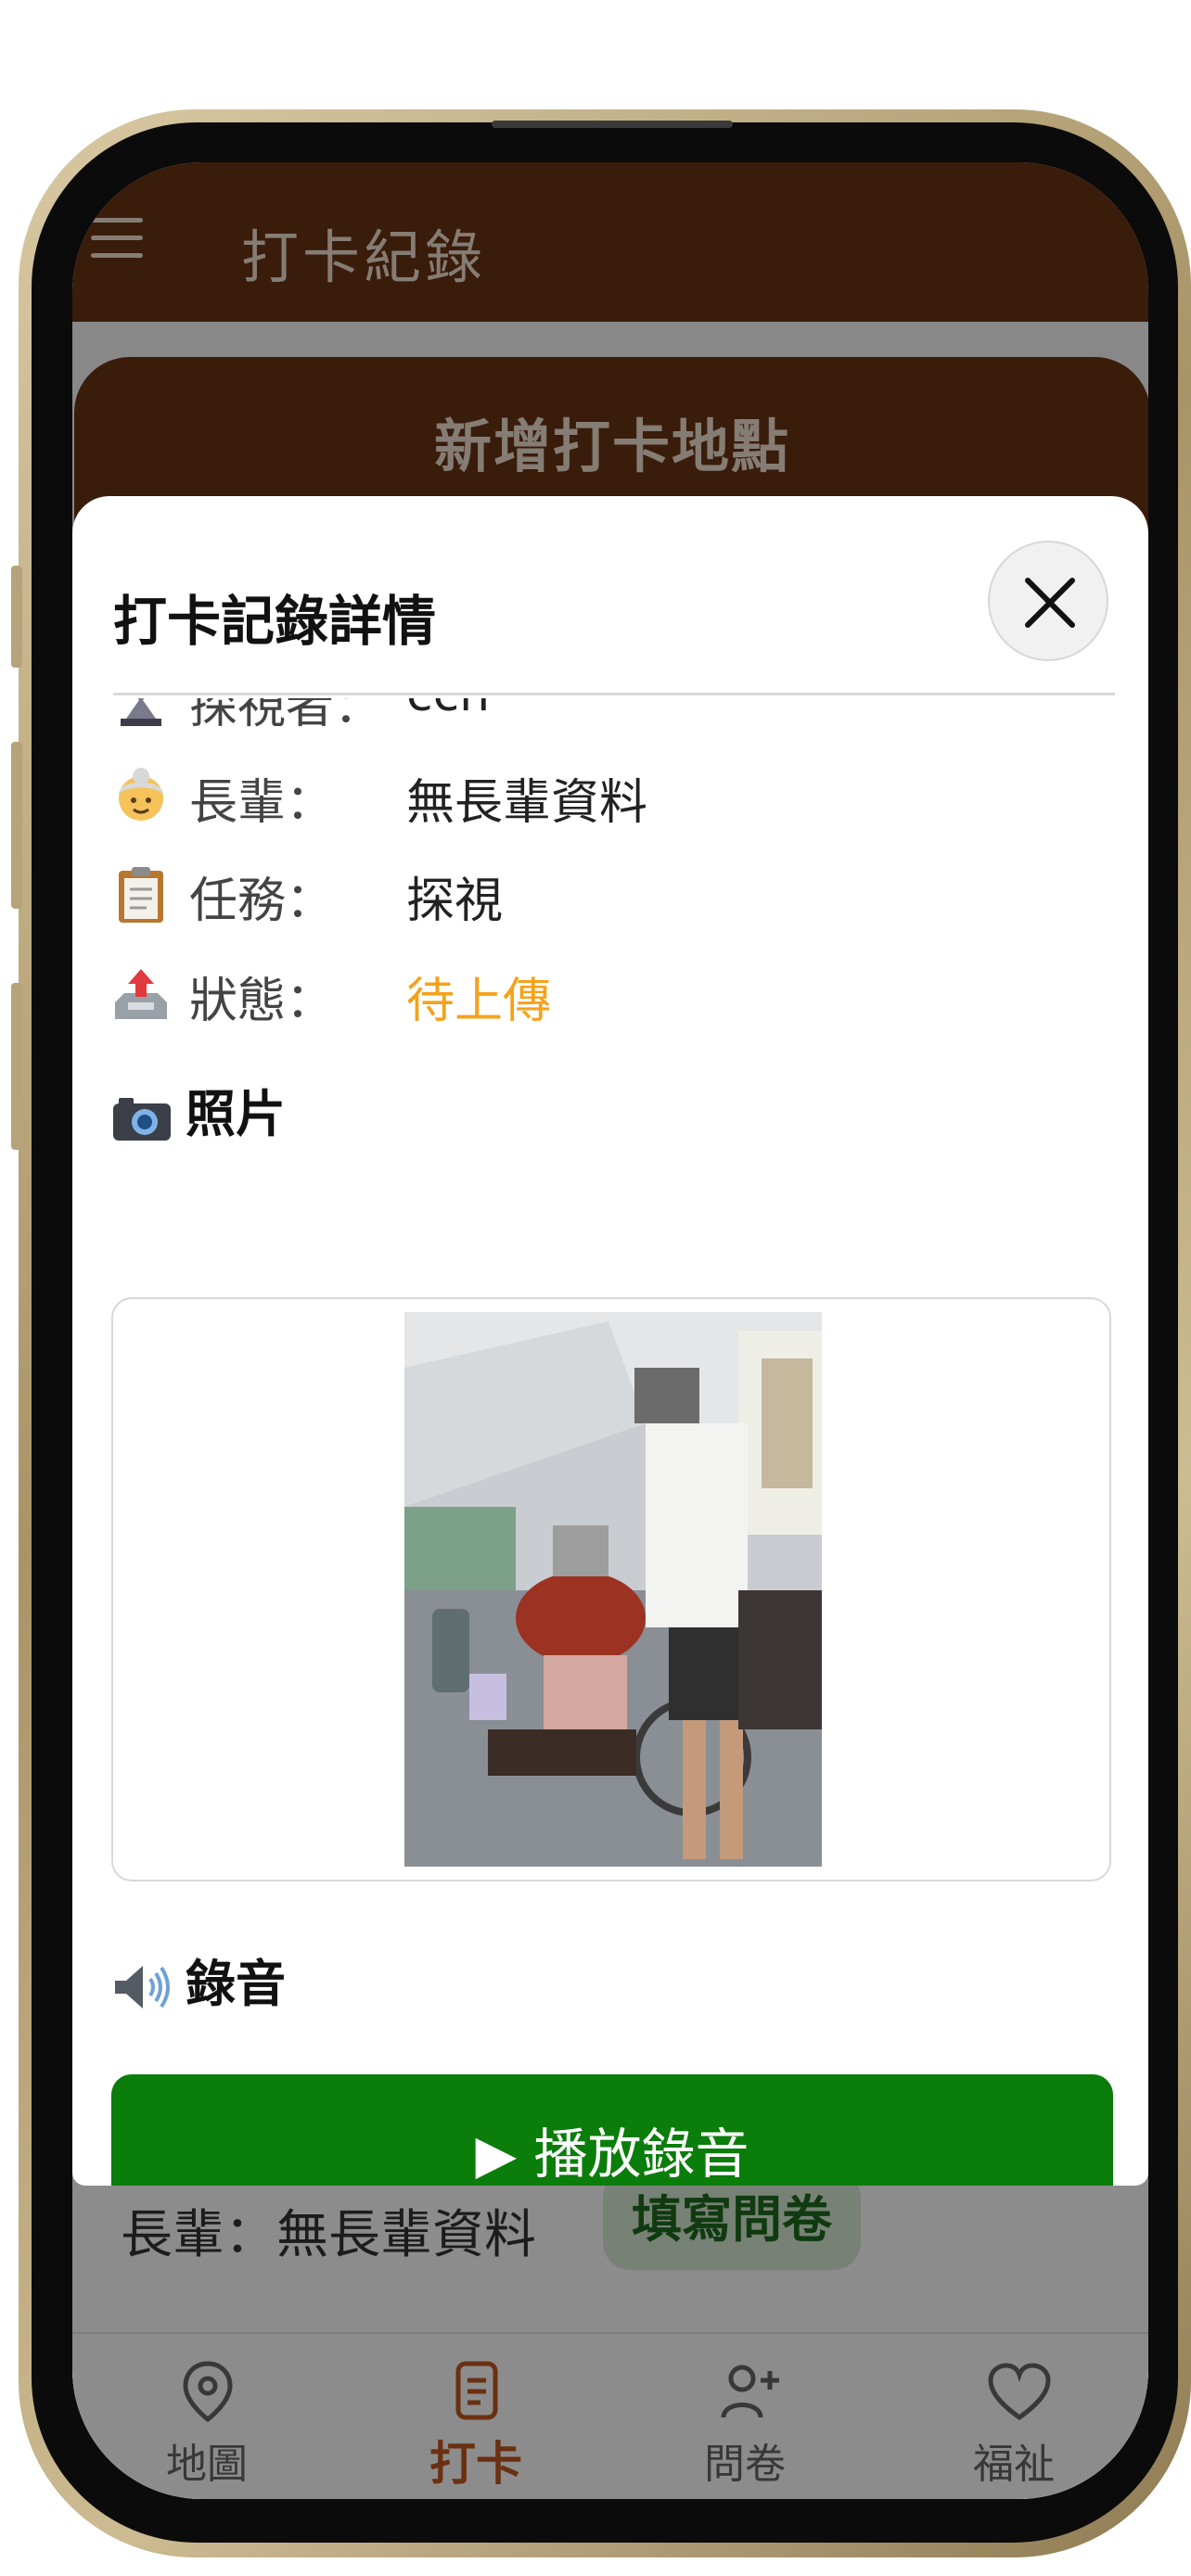 The image size is (1191, 2576). I want to click on close-button, so click(1048, 601).